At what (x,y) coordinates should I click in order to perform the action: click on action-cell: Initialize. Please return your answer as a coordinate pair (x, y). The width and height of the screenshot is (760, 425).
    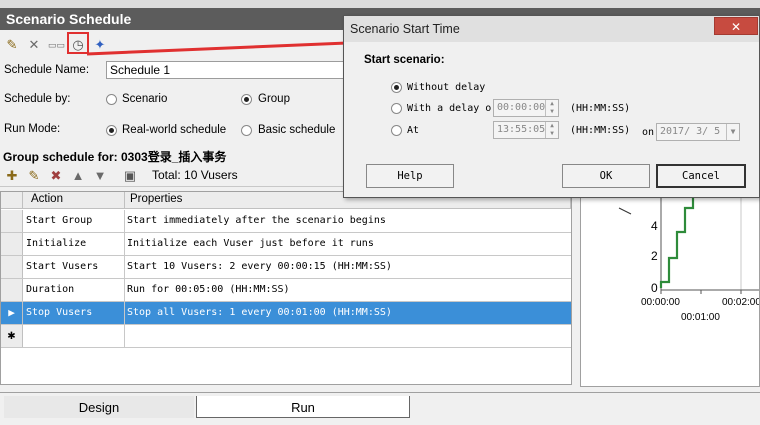
    Looking at the image, I should click on (74, 244).